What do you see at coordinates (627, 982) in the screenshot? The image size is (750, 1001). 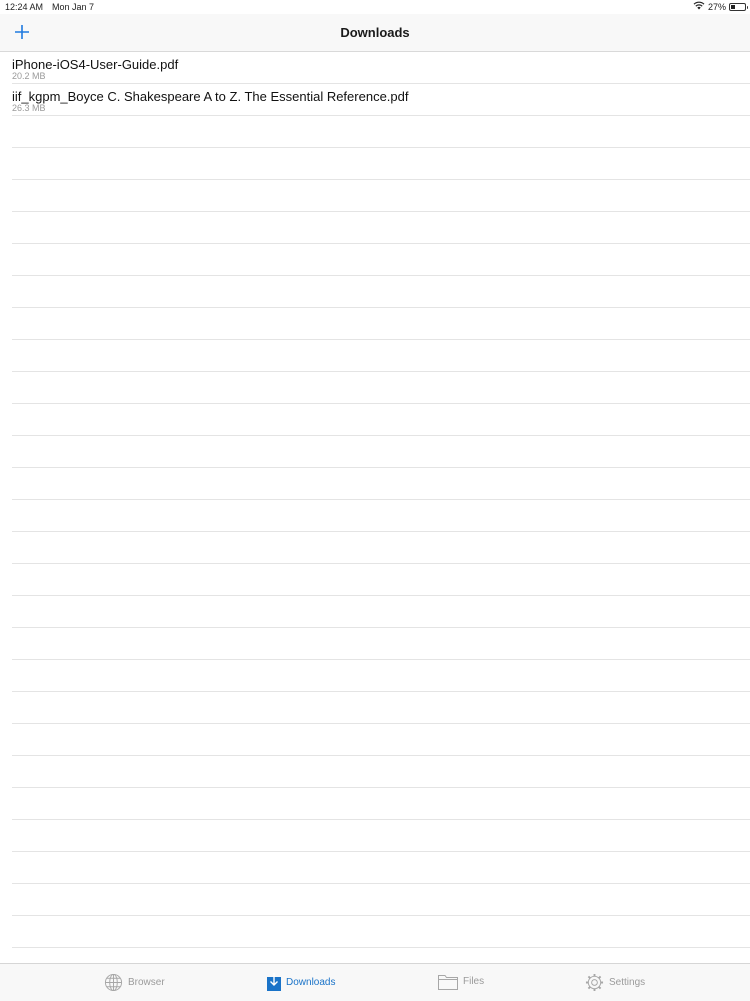 I see `tab-settings-label: Settings` at bounding box center [627, 982].